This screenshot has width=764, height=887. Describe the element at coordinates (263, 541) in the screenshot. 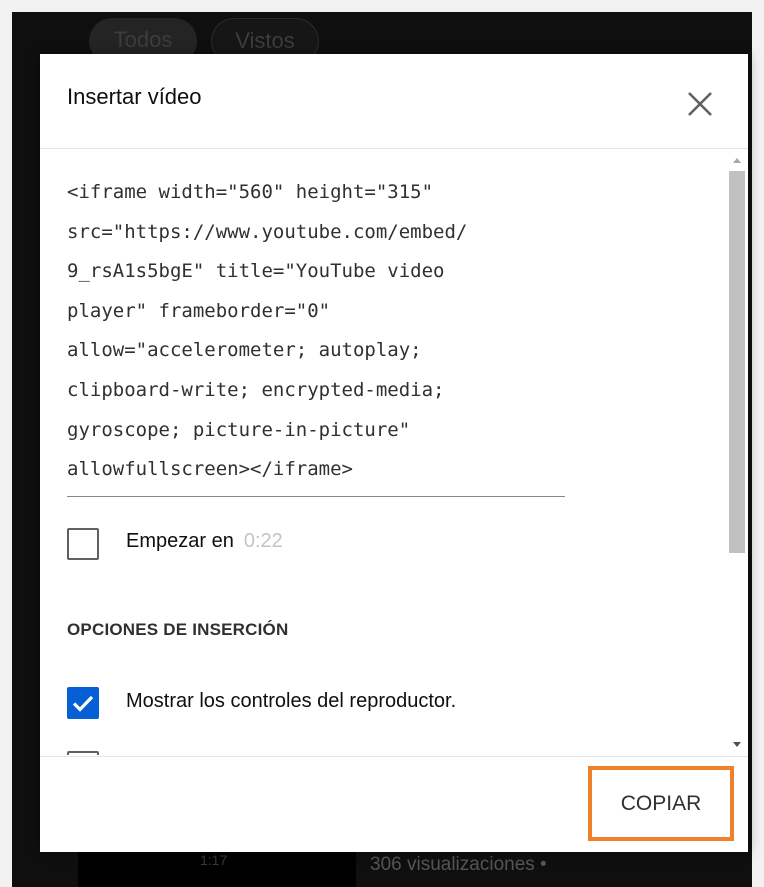

I see `start-at-time: 0:22` at that location.